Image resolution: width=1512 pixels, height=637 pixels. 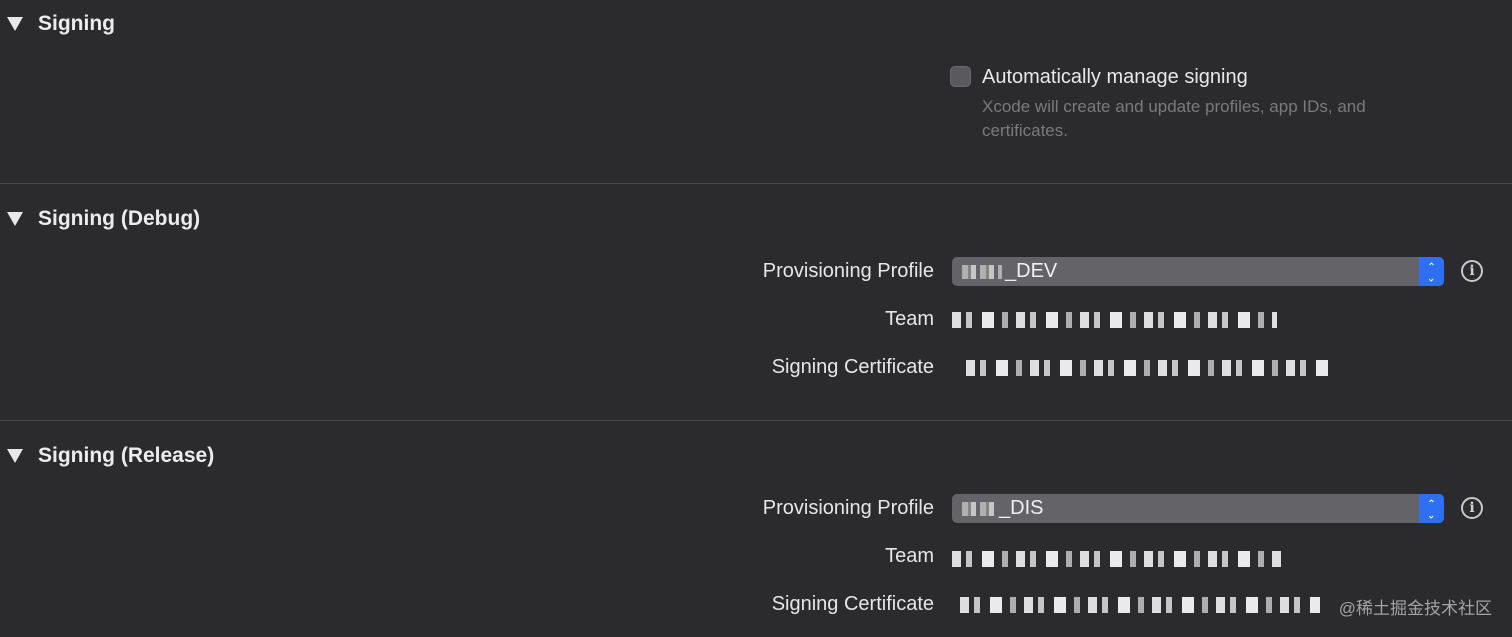 I want to click on release-provisioning-profile-label: Provisioning Profile, so click(x=848, y=508).